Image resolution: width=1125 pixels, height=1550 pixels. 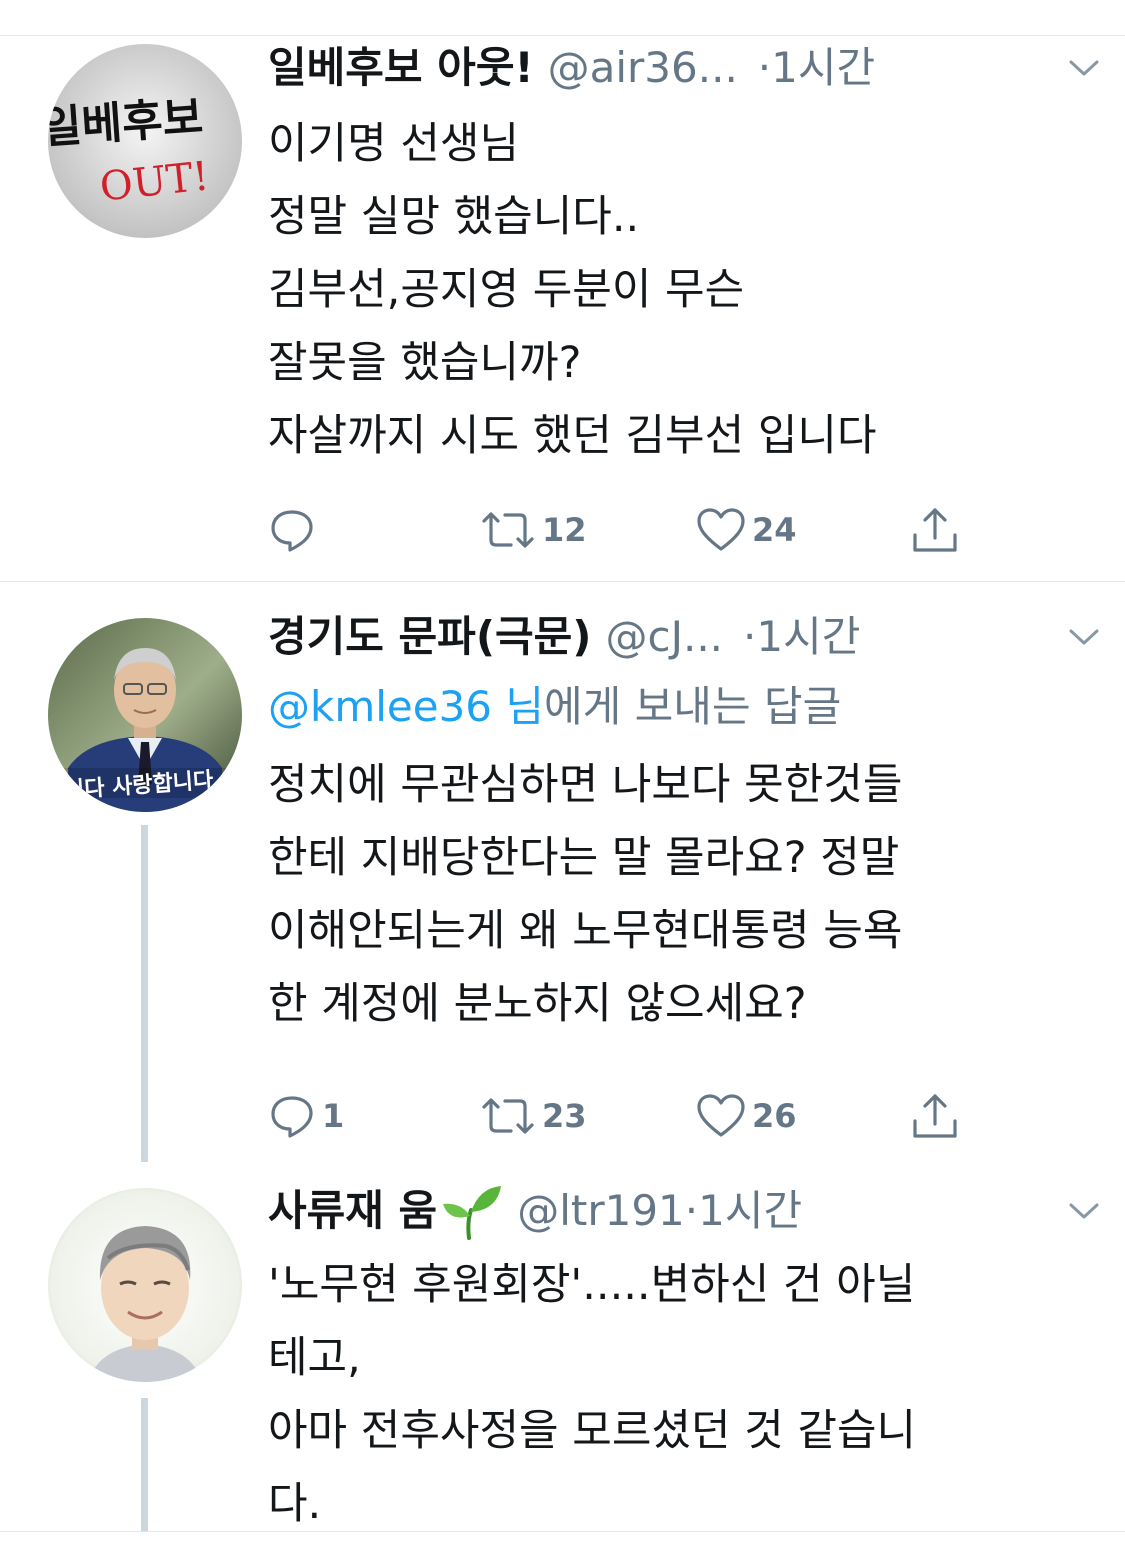 I want to click on tweet-header-3: 사류재 움 @ltr191 · 1시간, so click(x=683, y=1211).